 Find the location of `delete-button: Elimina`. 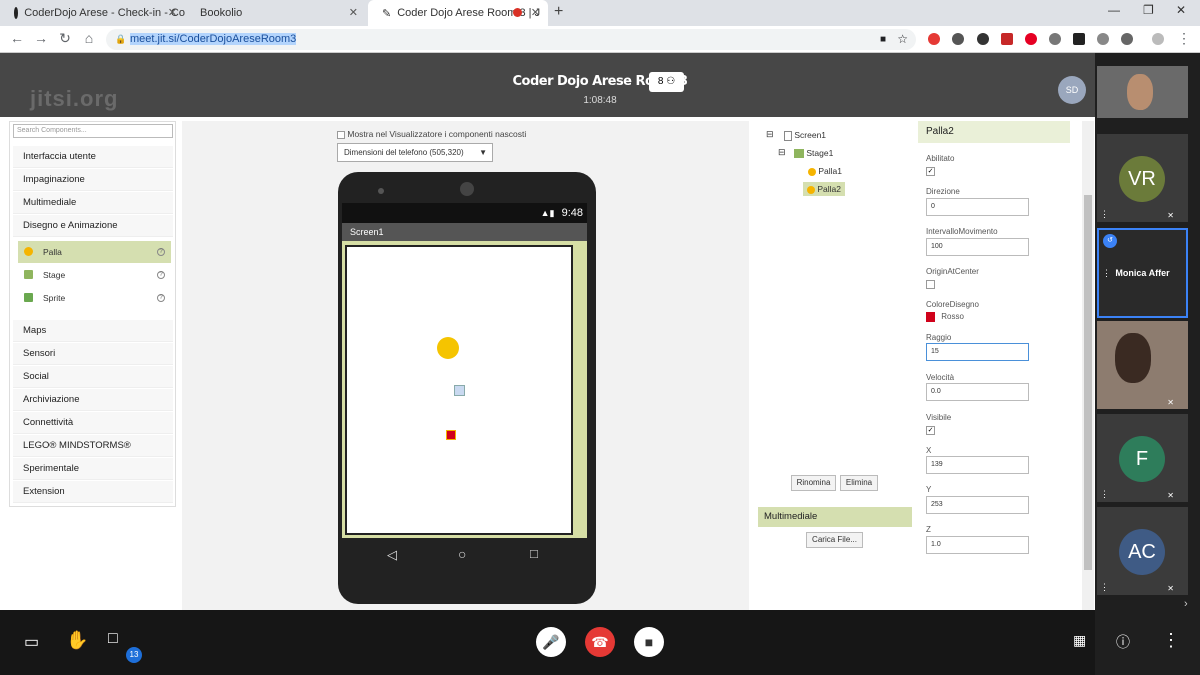

delete-button: Elimina is located at coordinates (859, 483).